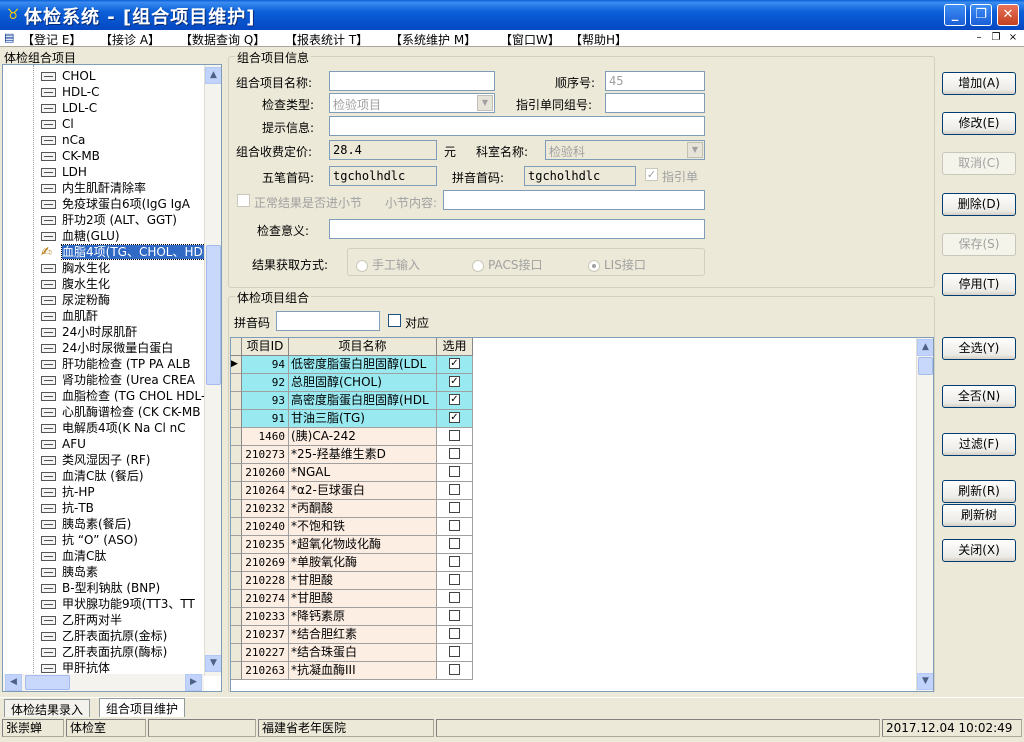  Describe the element at coordinates (981, 15) in the screenshot. I see `maximize-button: ❐` at that location.